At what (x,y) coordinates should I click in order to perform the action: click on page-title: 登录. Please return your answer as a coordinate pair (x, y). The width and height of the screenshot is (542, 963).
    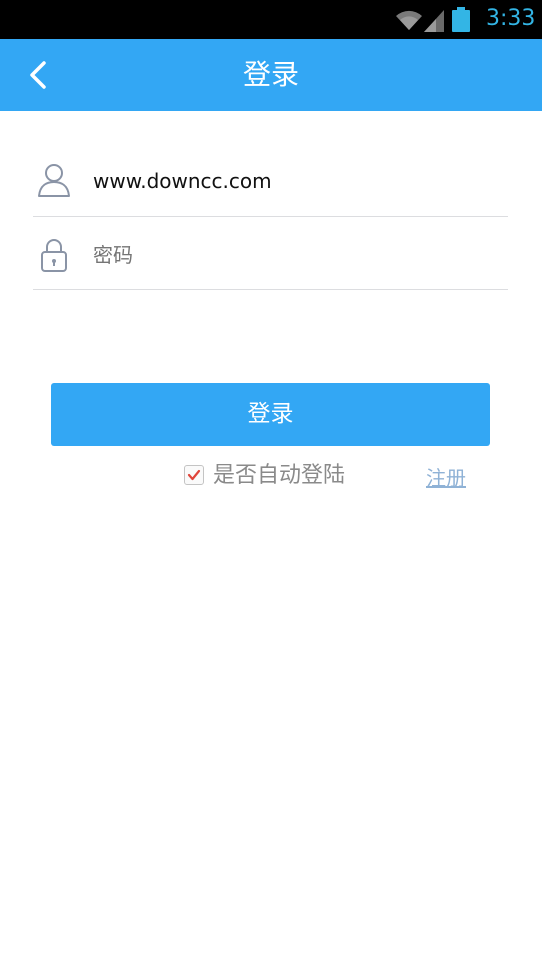
    Looking at the image, I should click on (270, 74).